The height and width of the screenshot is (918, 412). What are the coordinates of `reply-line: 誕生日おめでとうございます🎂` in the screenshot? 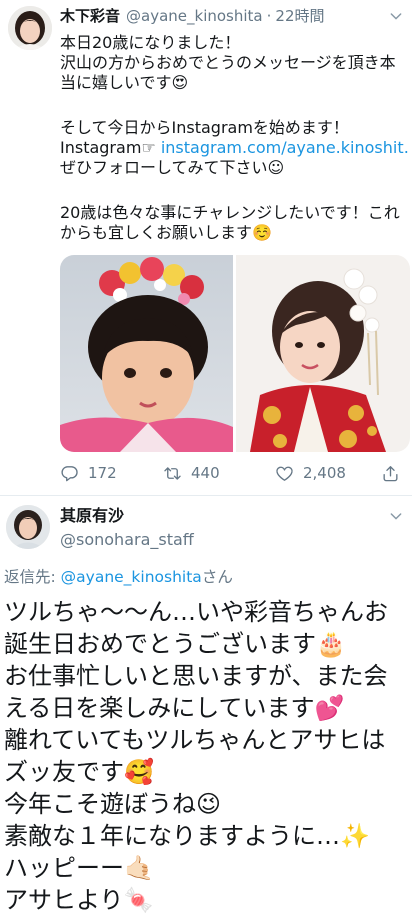 It's located at (175, 644).